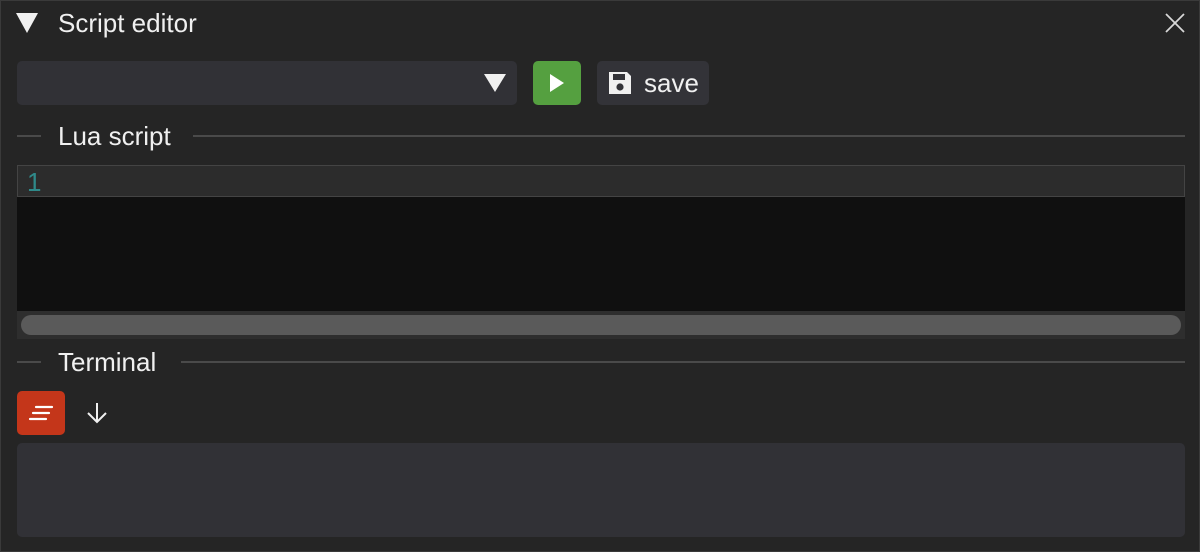 The height and width of the screenshot is (552, 1200). I want to click on horizontal-scrollbar-thumb, so click(601, 325).